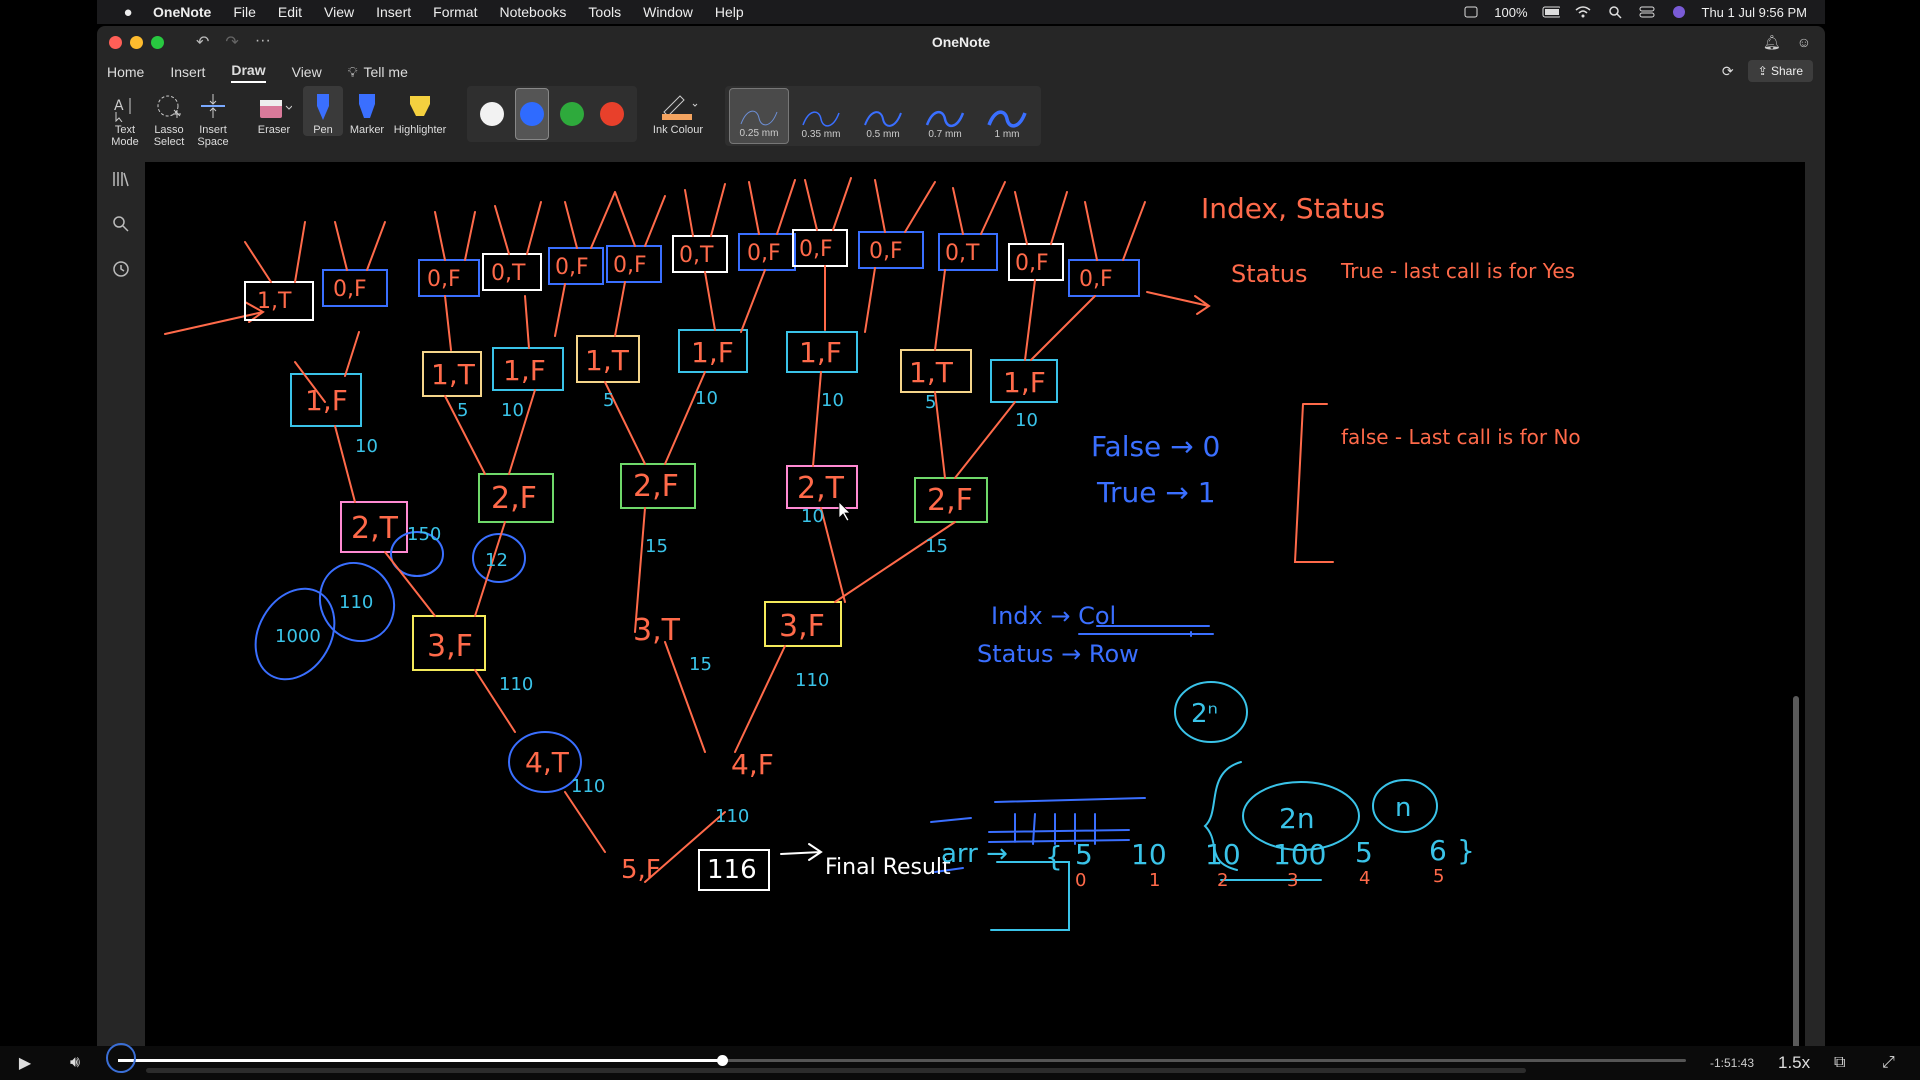  What do you see at coordinates (1438, 876) in the screenshot?
I see `array-index: 5` at bounding box center [1438, 876].